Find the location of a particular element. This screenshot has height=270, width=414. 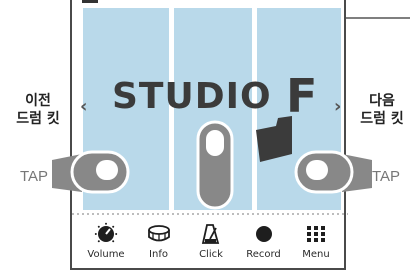

prev-kit-label-line1: 이전 is located at coordinates (38, 101).